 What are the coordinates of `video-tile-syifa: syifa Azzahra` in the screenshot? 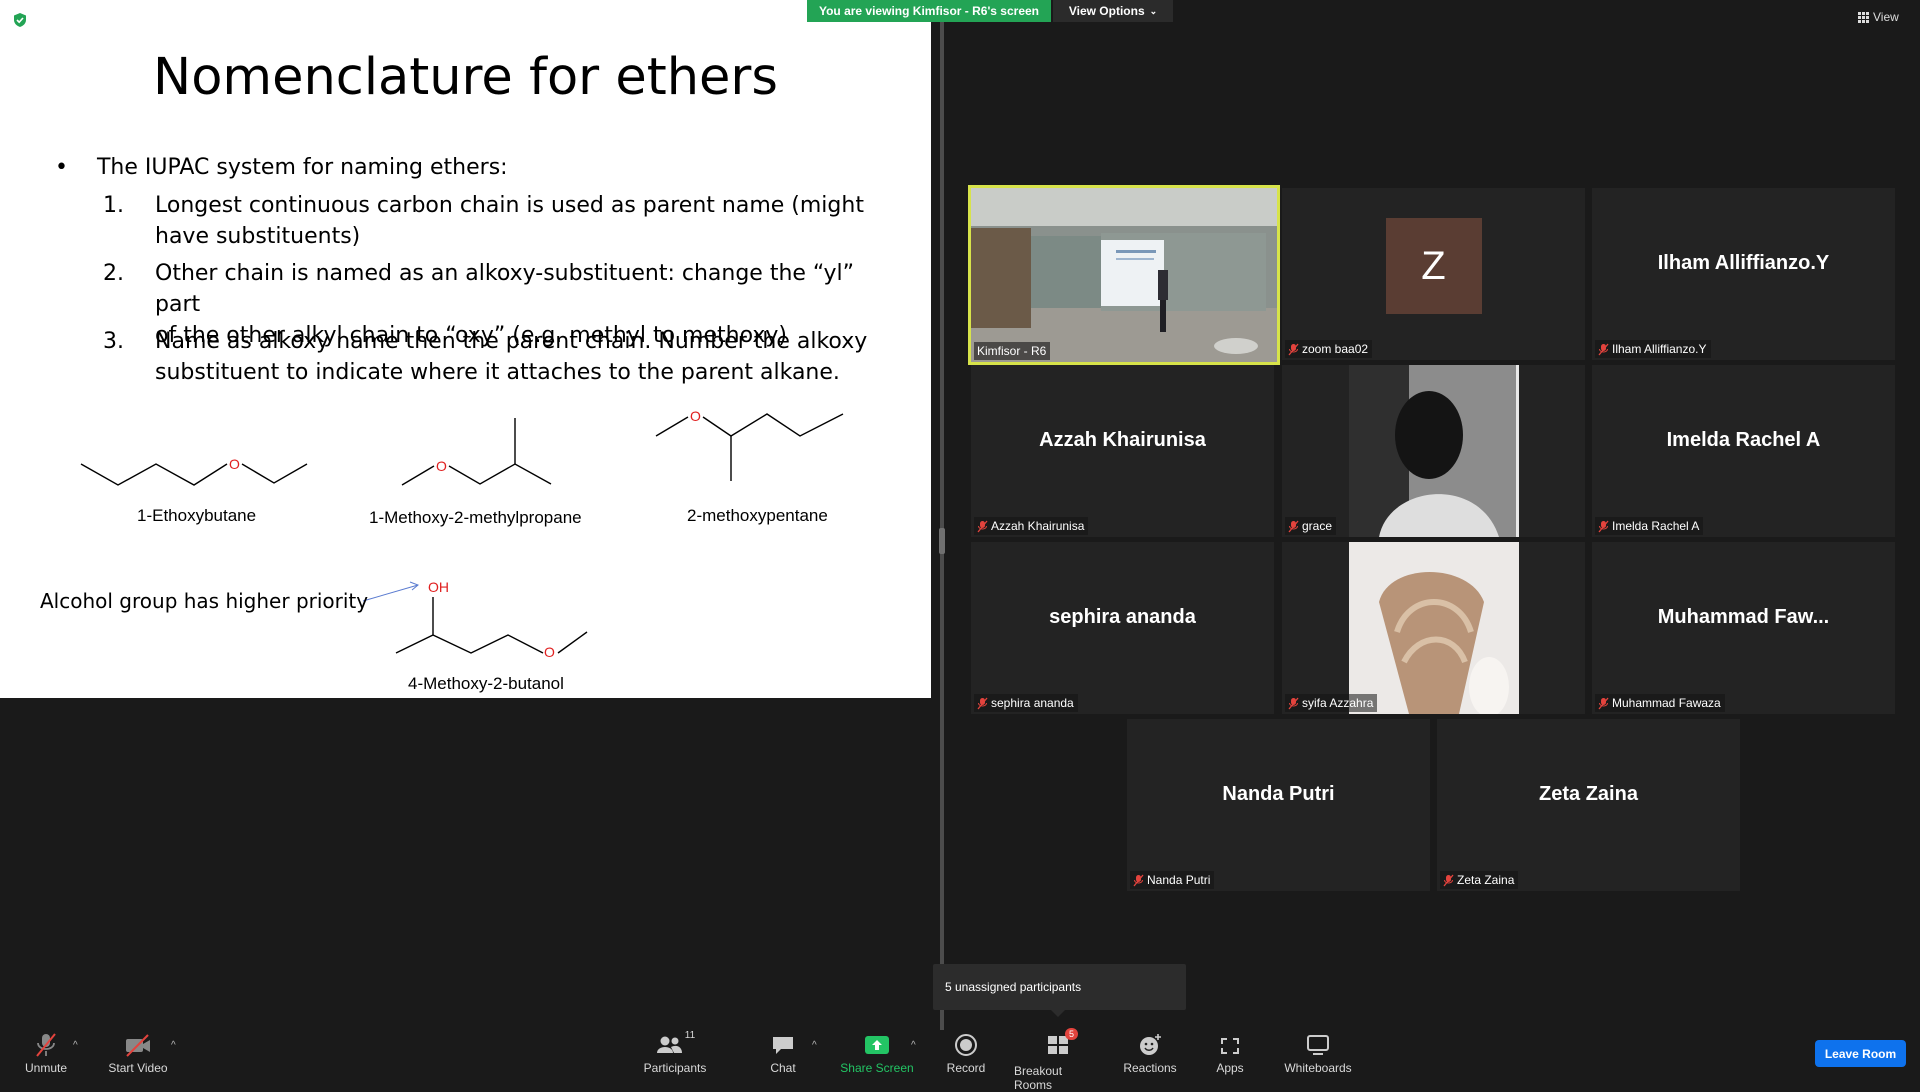 It's located at (1433, 628).